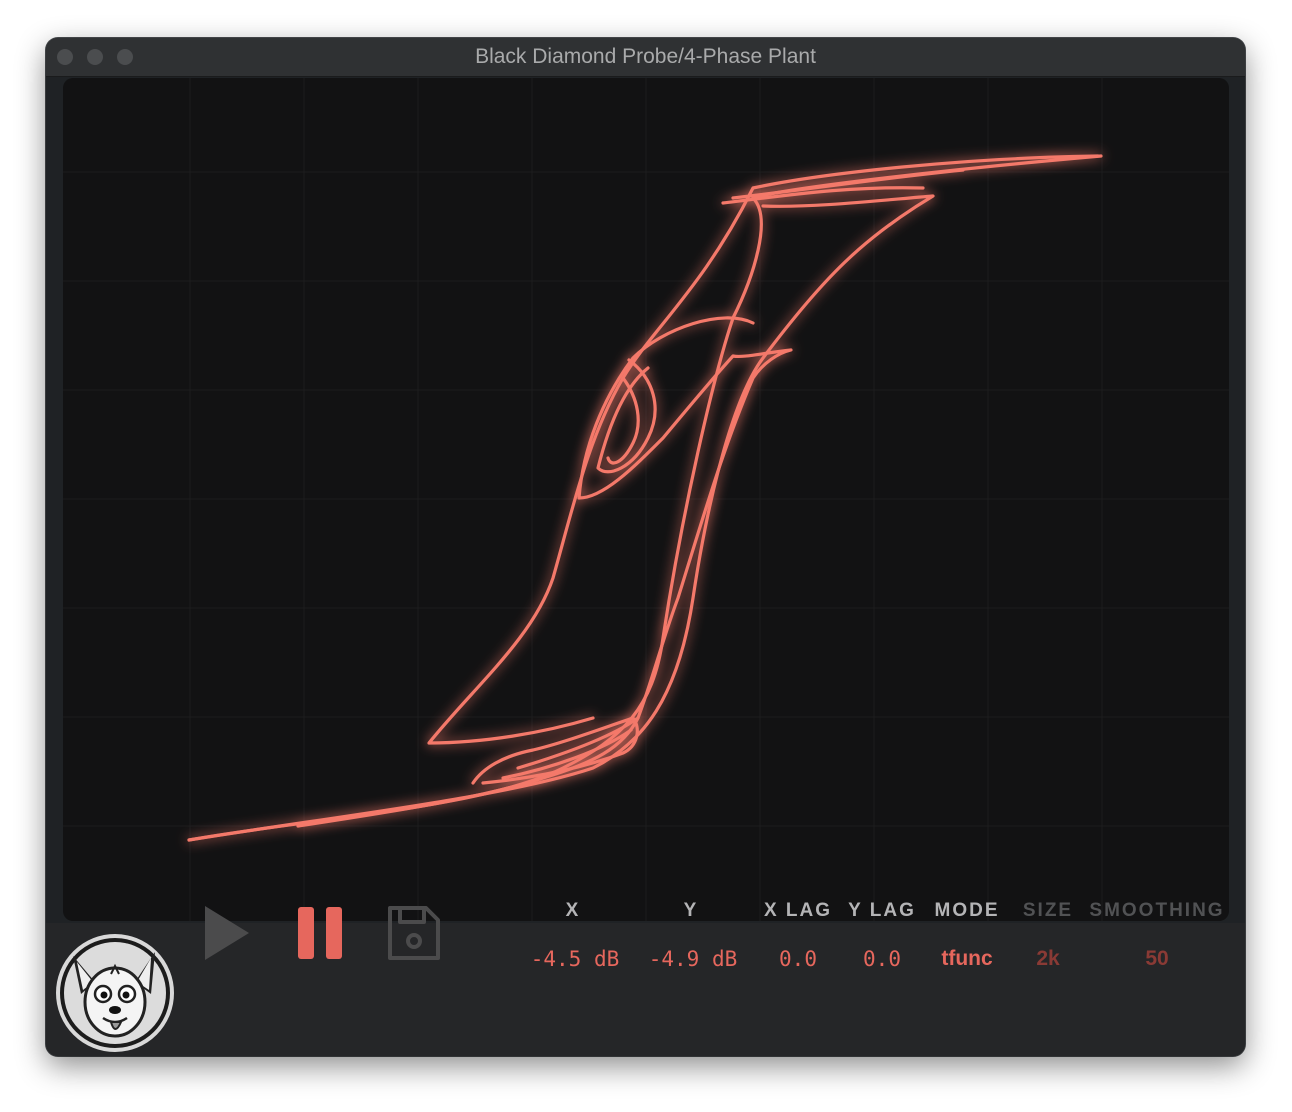 This screenshot has height=1112, width=1292. What do you see at coordinates (115, 993) in the screenshot?
I see `dog-mascot-logo-icon` at bounding box center [115, 993].